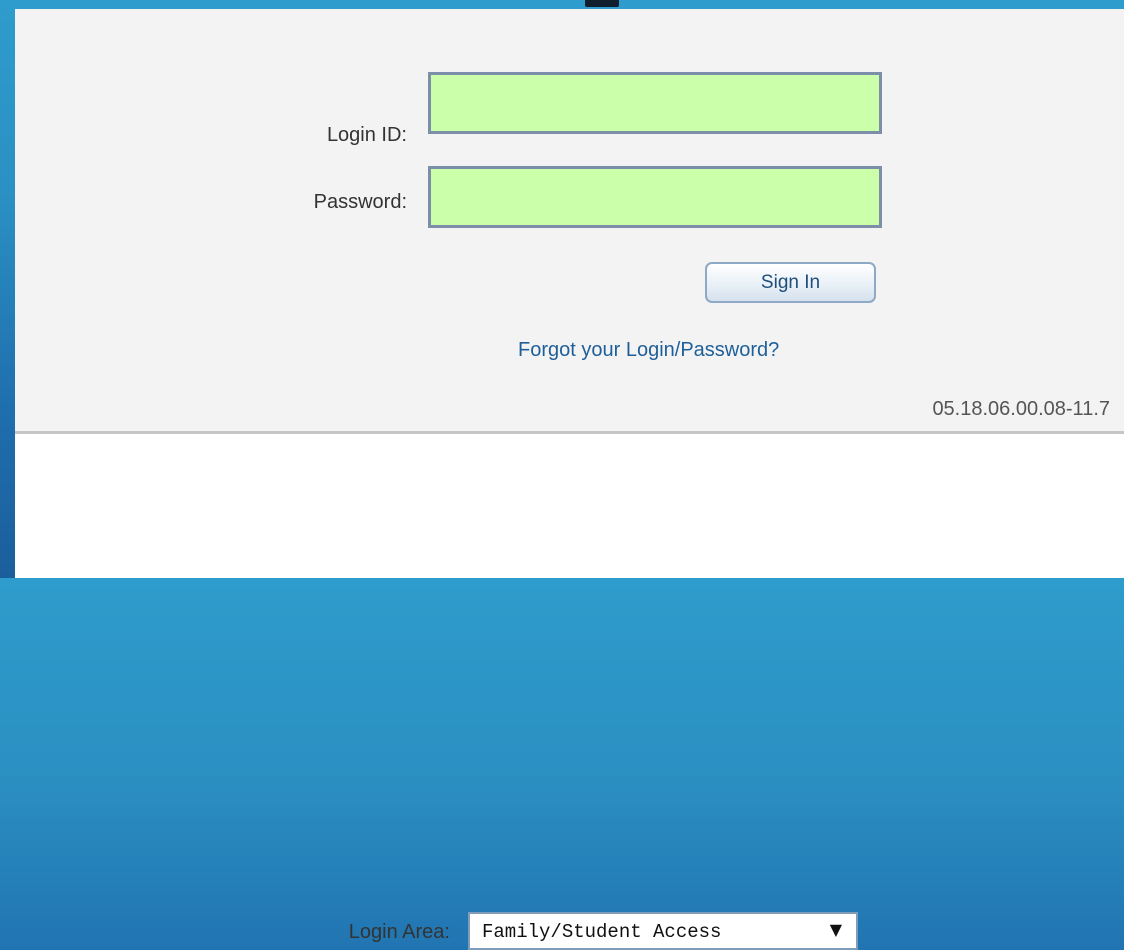 This screenshot has width=1124, height=950. I want to click on login-area-label: Login Area:, so click(399, 932).